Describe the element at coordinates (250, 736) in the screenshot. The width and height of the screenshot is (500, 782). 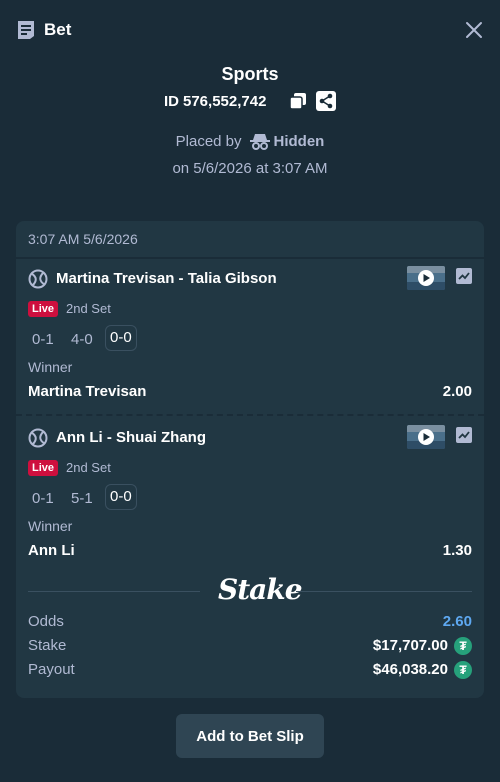
I see `add-to-bet-slip-button: Add to Bet Slip` at that location.